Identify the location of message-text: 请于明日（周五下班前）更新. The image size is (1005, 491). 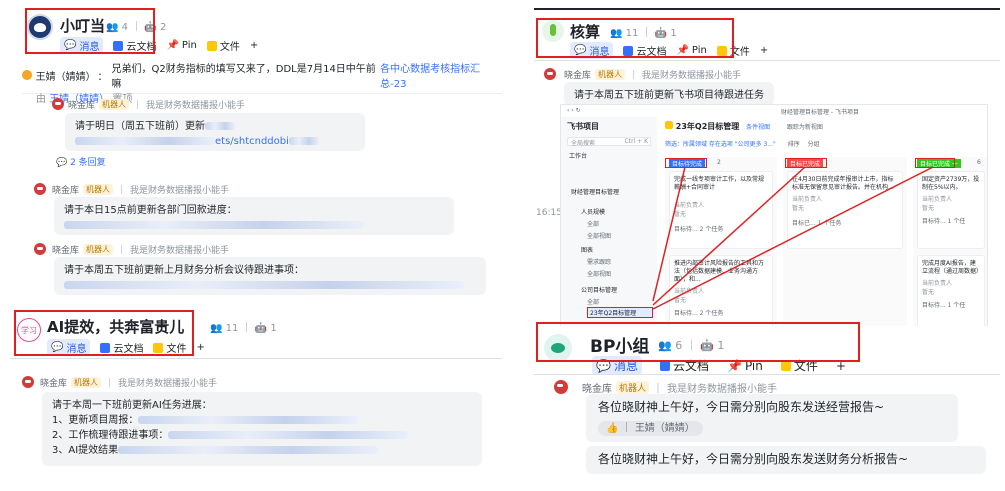
(140, 126).